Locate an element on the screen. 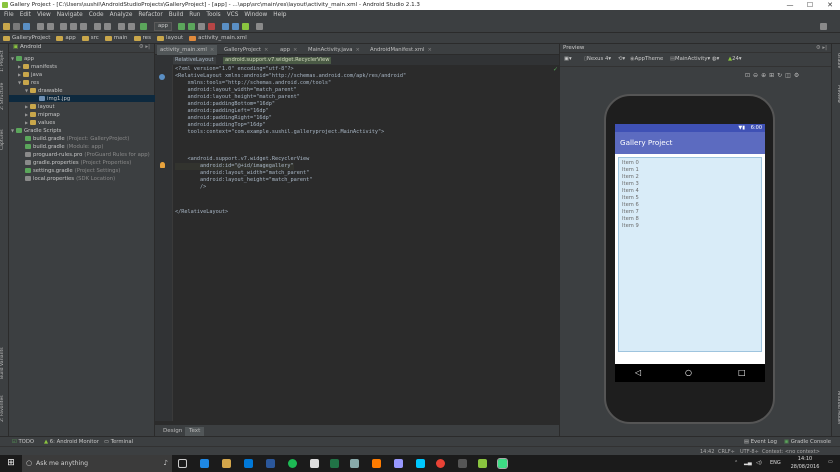  tray-overflow-icon: ⌃ is located at coordinates (736, 463).